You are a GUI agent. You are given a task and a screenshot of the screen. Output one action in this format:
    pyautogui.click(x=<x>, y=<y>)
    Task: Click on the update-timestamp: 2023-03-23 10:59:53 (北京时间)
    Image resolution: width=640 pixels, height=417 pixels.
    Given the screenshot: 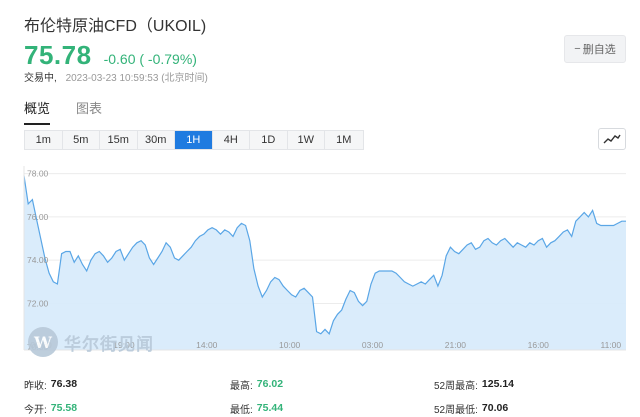 What is the action you would take?
    pyautogui.click(x=136, y=78)
    